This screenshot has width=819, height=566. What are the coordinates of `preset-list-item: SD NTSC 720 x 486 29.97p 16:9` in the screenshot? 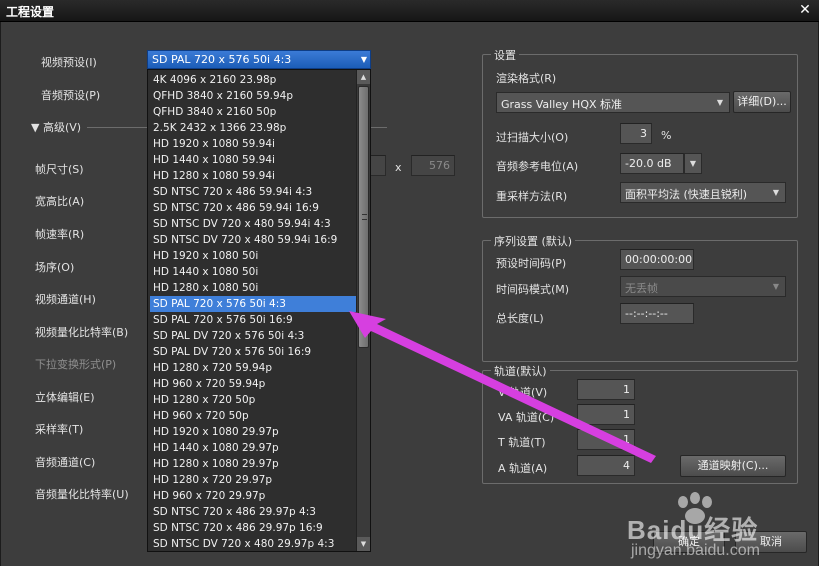 It's located at (253, 528).